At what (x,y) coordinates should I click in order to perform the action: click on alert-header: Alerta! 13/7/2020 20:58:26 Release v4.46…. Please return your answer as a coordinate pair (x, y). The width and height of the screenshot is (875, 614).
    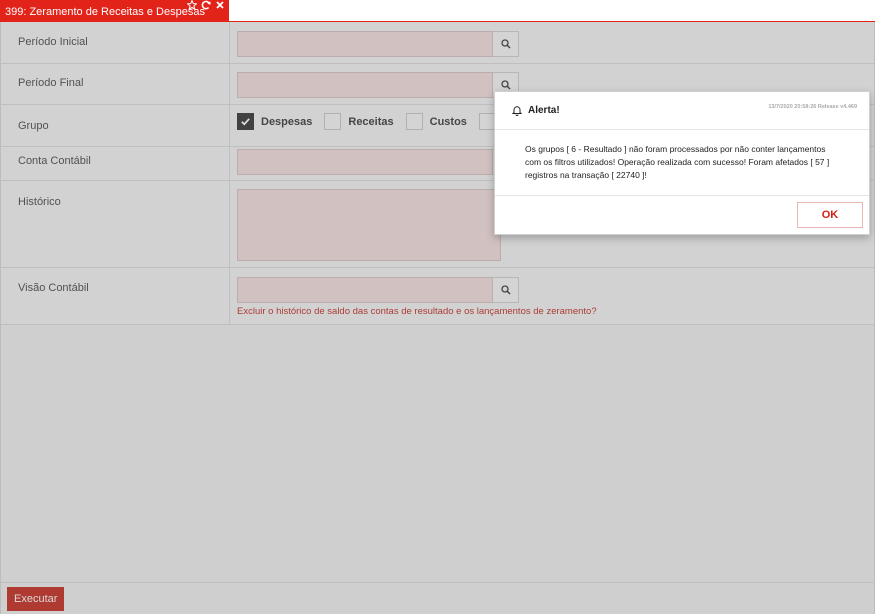
    Looking at the image, I should click on (682, 111).